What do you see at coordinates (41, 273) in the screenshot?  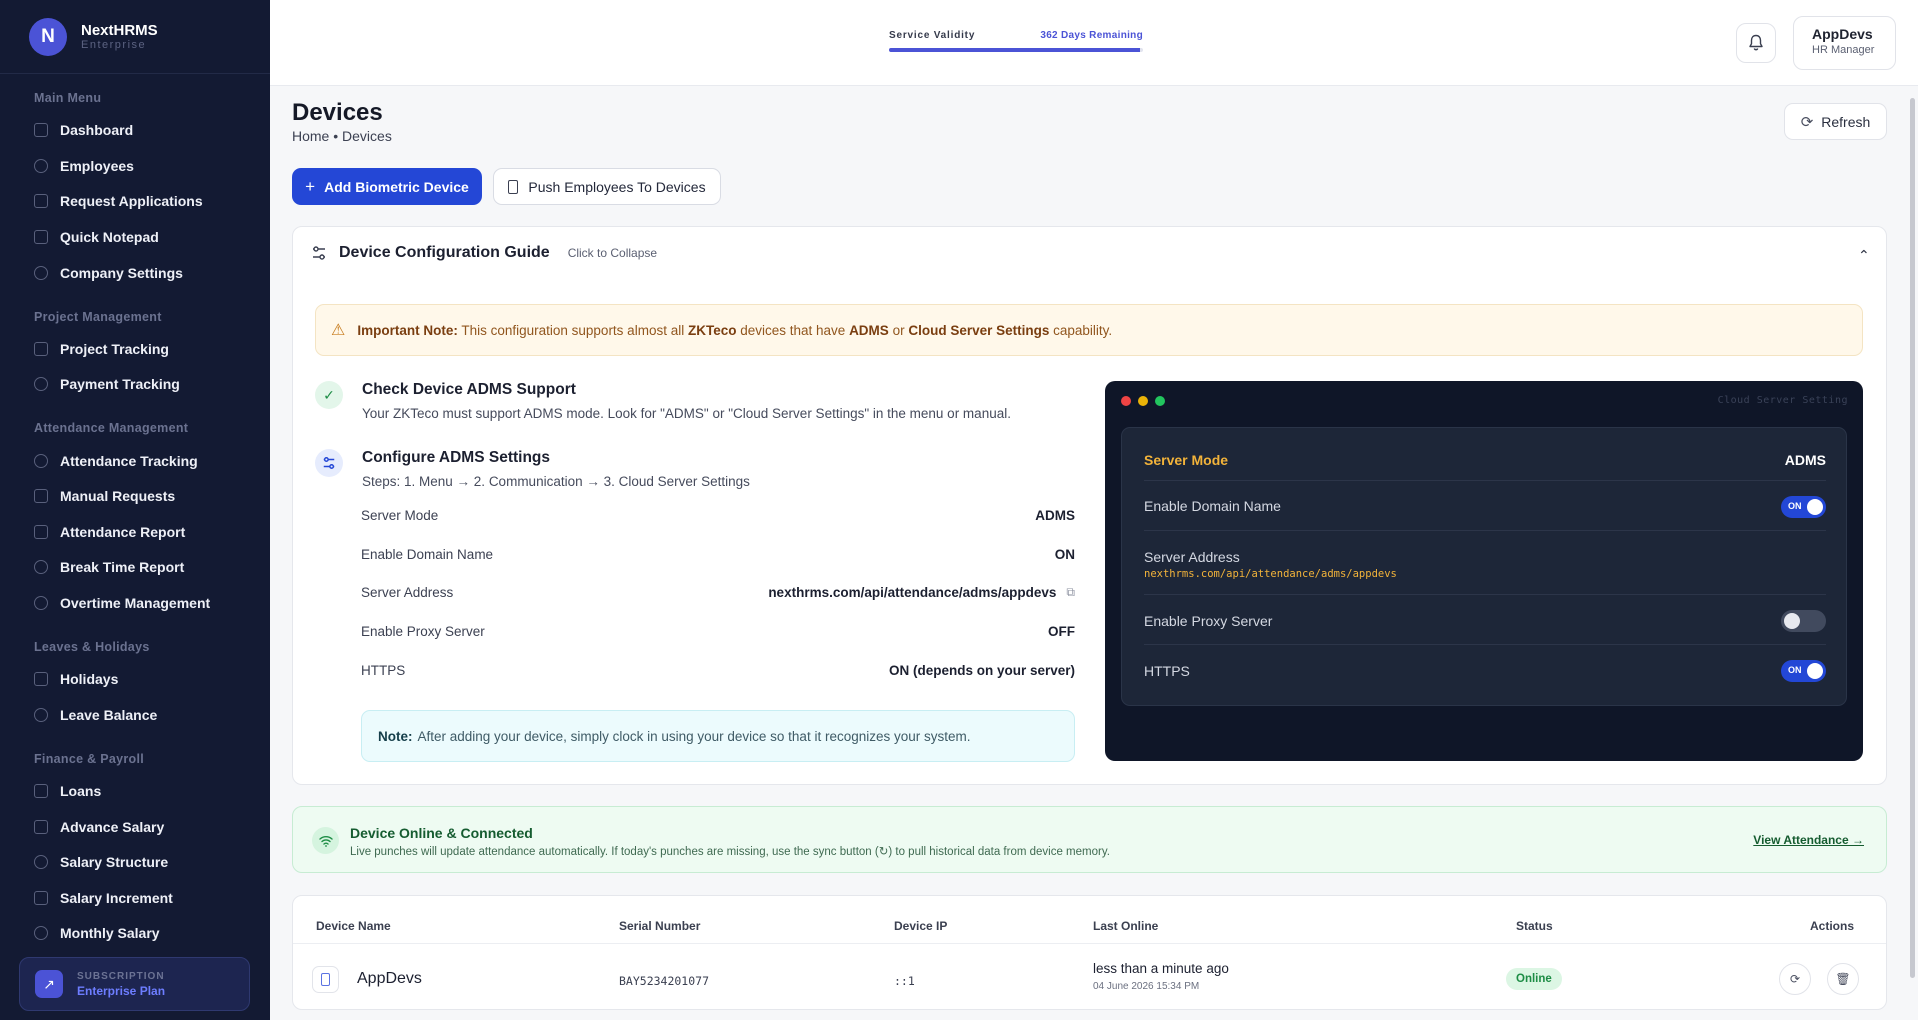 I see `gear-icon` at bounding box center [41, 273].